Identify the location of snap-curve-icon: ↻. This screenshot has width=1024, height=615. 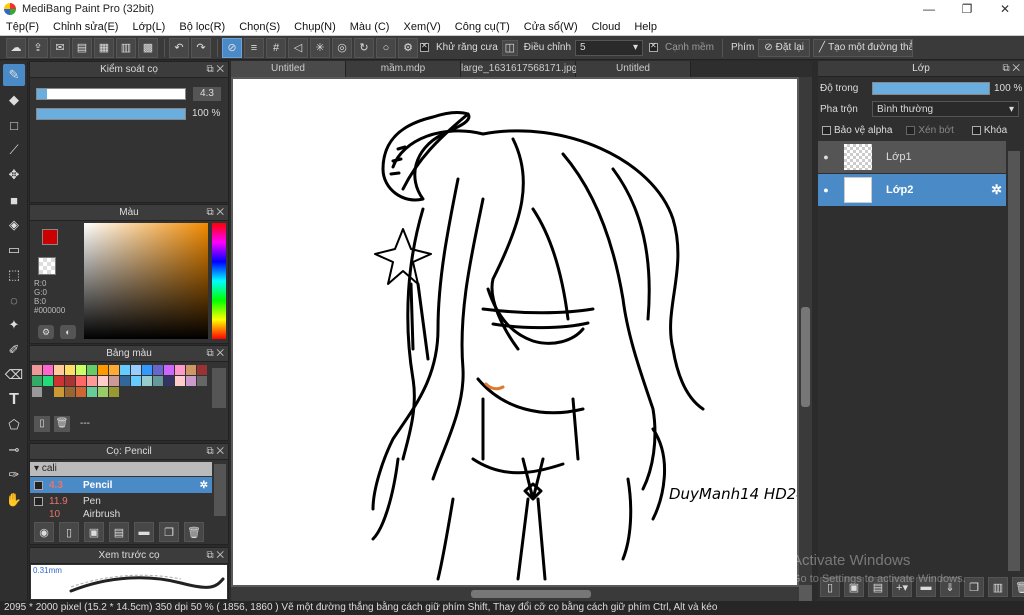
(364, 47).